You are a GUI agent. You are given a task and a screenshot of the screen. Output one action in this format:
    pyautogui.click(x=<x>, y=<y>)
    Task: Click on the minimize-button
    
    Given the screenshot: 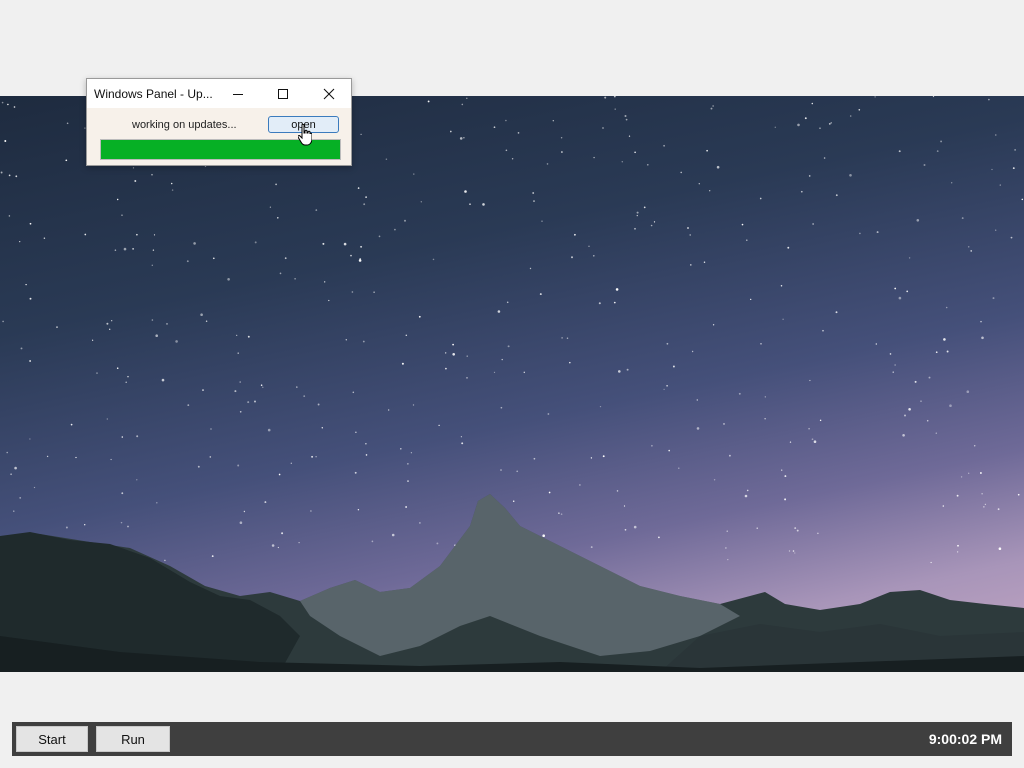 What is the action you would take?
    pyautogui.click(x=238, y=93)
    